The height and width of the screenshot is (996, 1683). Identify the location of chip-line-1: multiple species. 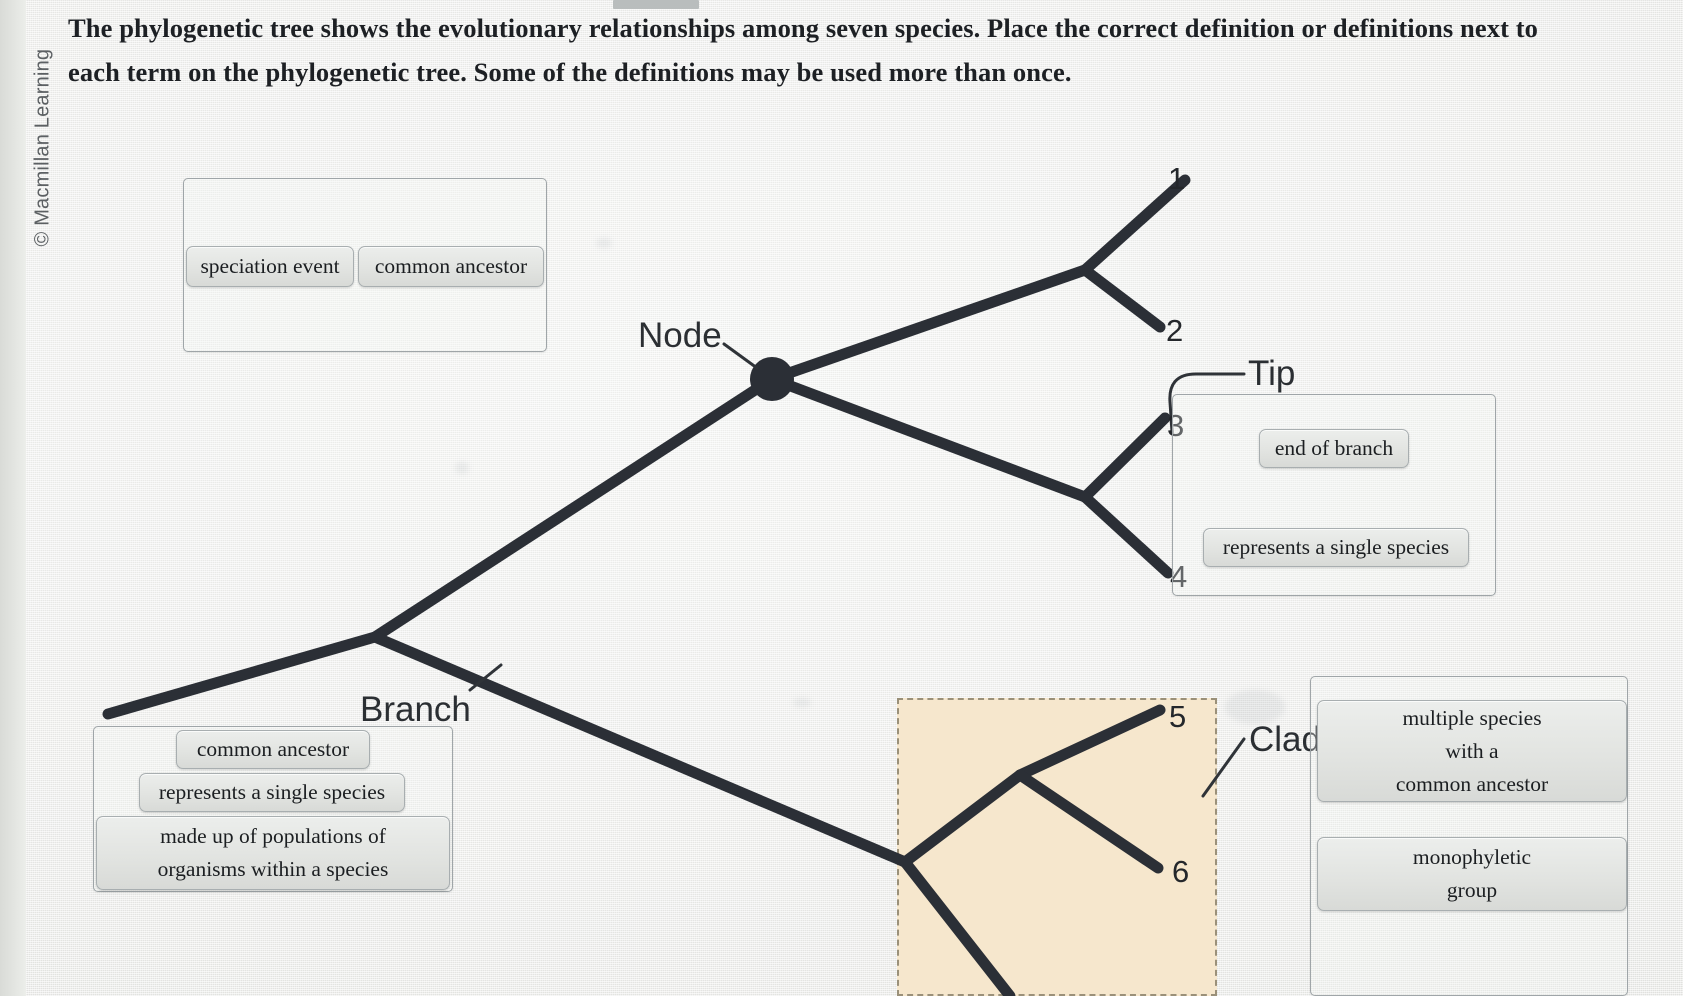
(1472, 717).